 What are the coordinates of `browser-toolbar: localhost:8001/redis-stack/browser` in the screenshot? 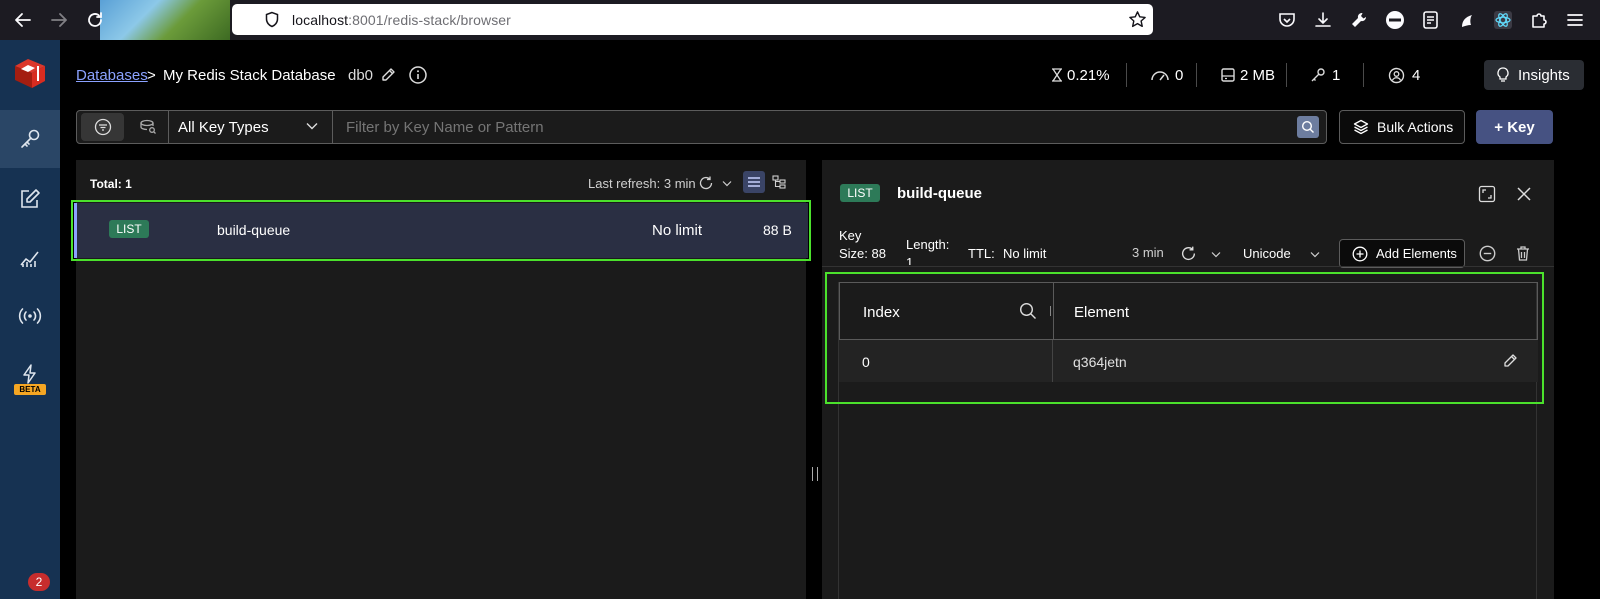 It's located at (800, 20).